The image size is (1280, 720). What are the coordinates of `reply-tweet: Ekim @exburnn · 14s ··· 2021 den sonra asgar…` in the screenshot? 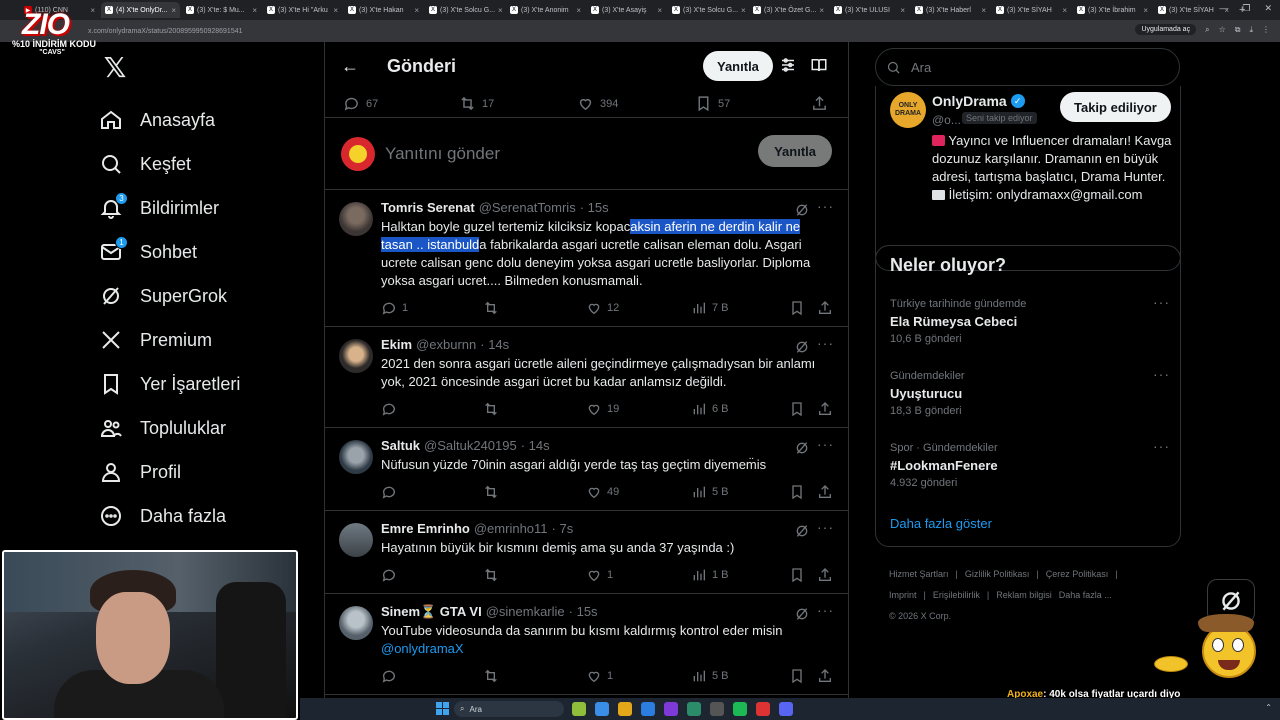 It's located at (586, 377).